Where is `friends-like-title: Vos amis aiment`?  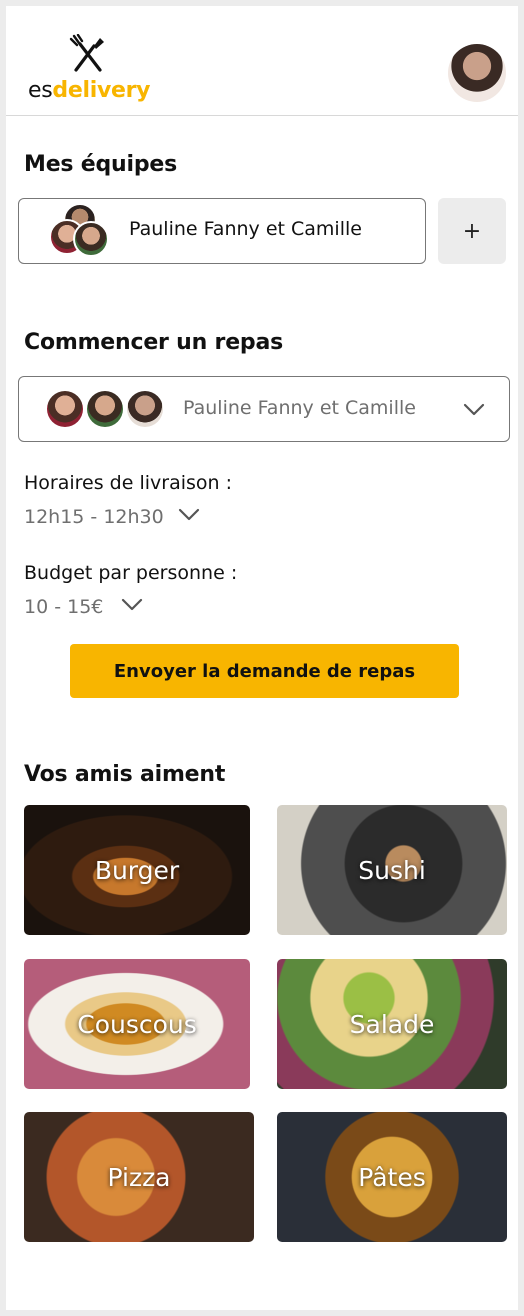 friends-like-title: Vos amis aiment is located at coordinates (125, 774).